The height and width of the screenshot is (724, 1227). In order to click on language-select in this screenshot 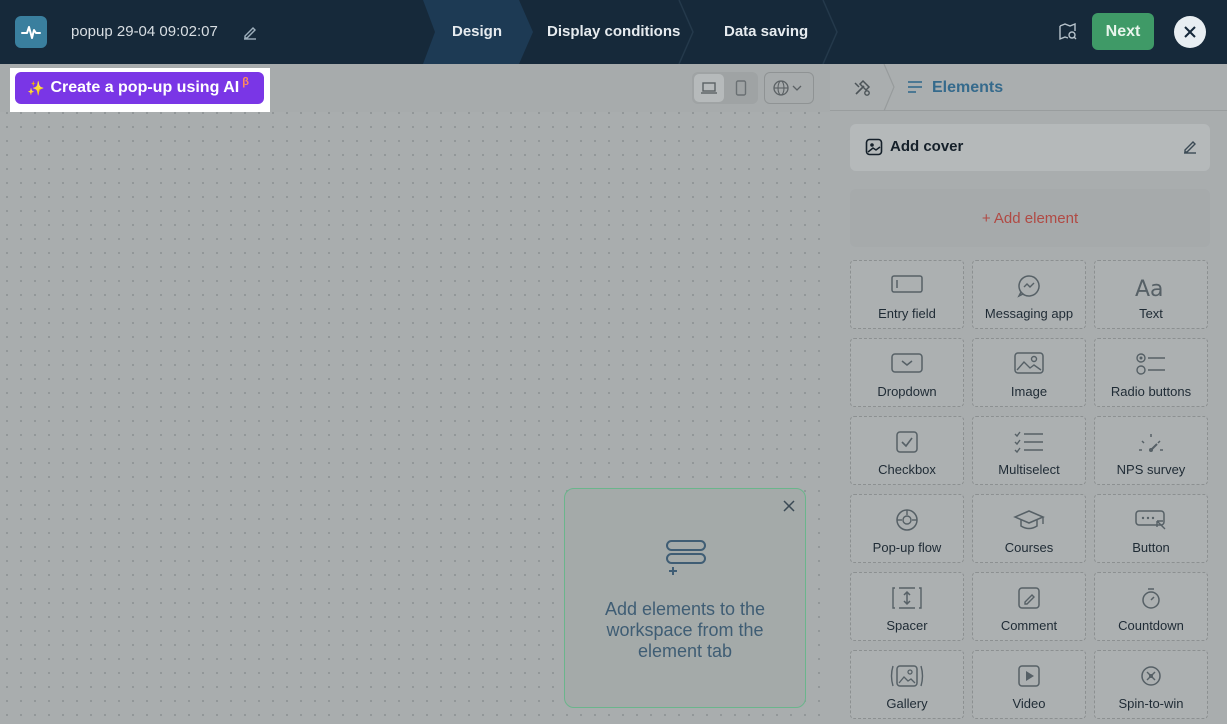, I will do `click(789, 88)`.